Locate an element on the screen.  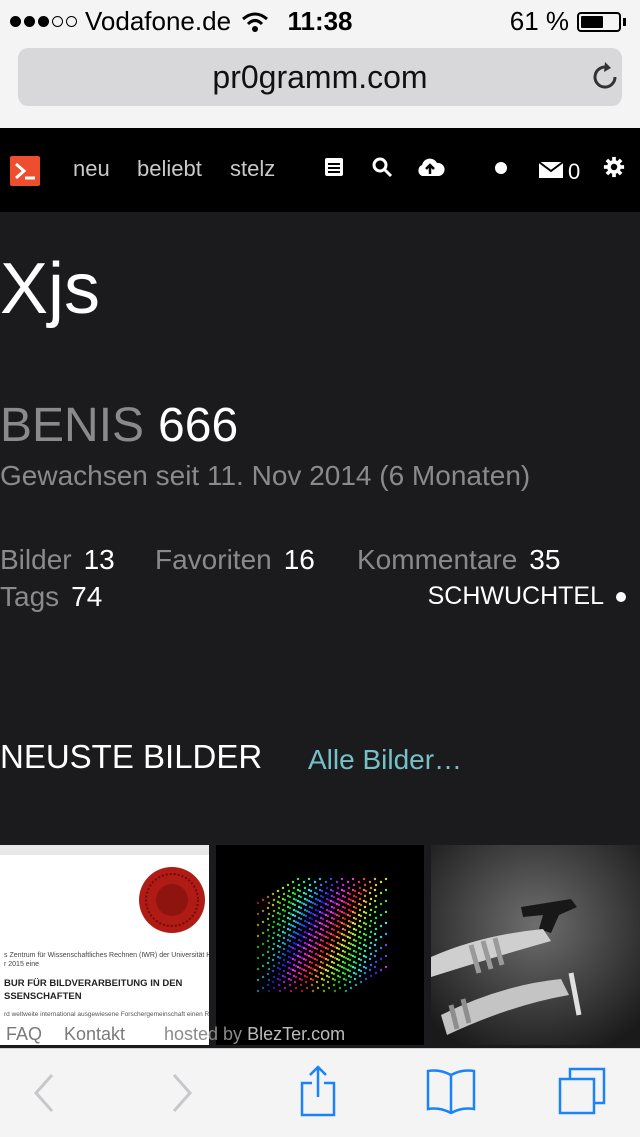
stat-tags-value: 74 is located at coordinates (87, 596).